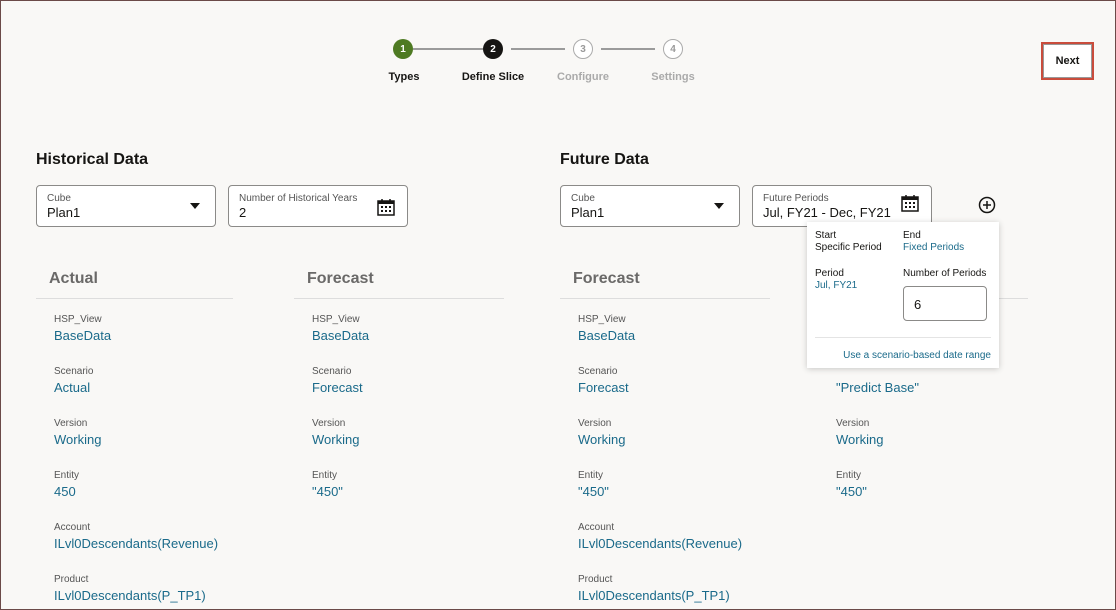 Image resolution: width=1116 pixels, height=610 pixels. I want to click on historical-cube-select: Cube Plan1, so click(126, 206).